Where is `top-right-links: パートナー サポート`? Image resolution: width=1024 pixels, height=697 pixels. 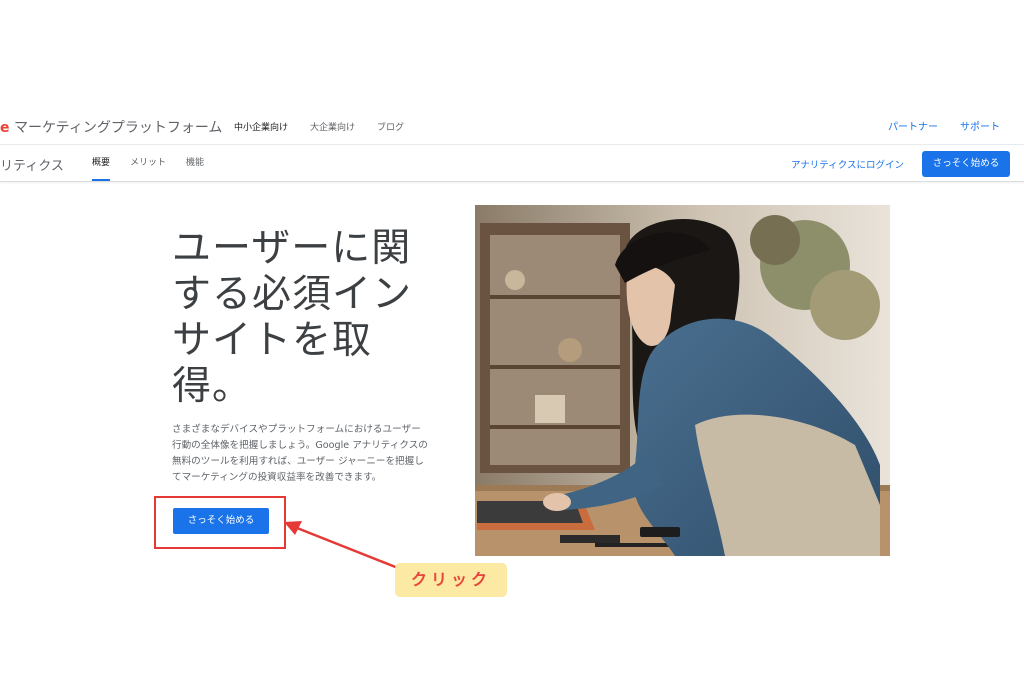 top-right-links: パートナー サポート is located at coordinates (944, 125).